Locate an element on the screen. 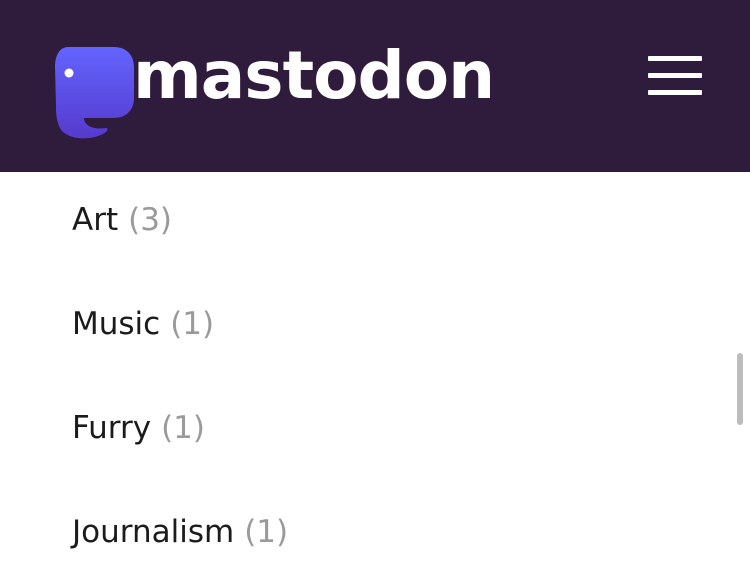 This screenshot has height=583, width=750. category-item-journalism: Journalism (1) is located at coordinates (180, 536).